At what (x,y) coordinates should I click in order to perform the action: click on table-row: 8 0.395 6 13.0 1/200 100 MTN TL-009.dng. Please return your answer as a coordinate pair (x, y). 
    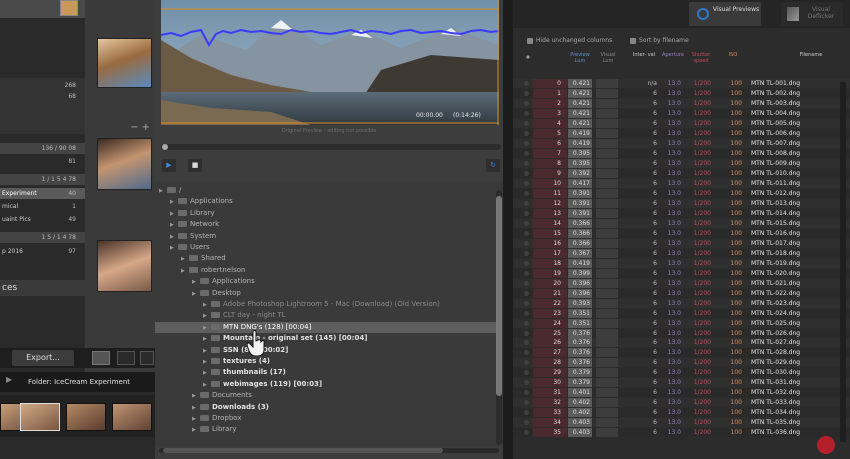
    Looking at the image, I should click on (681, 163).